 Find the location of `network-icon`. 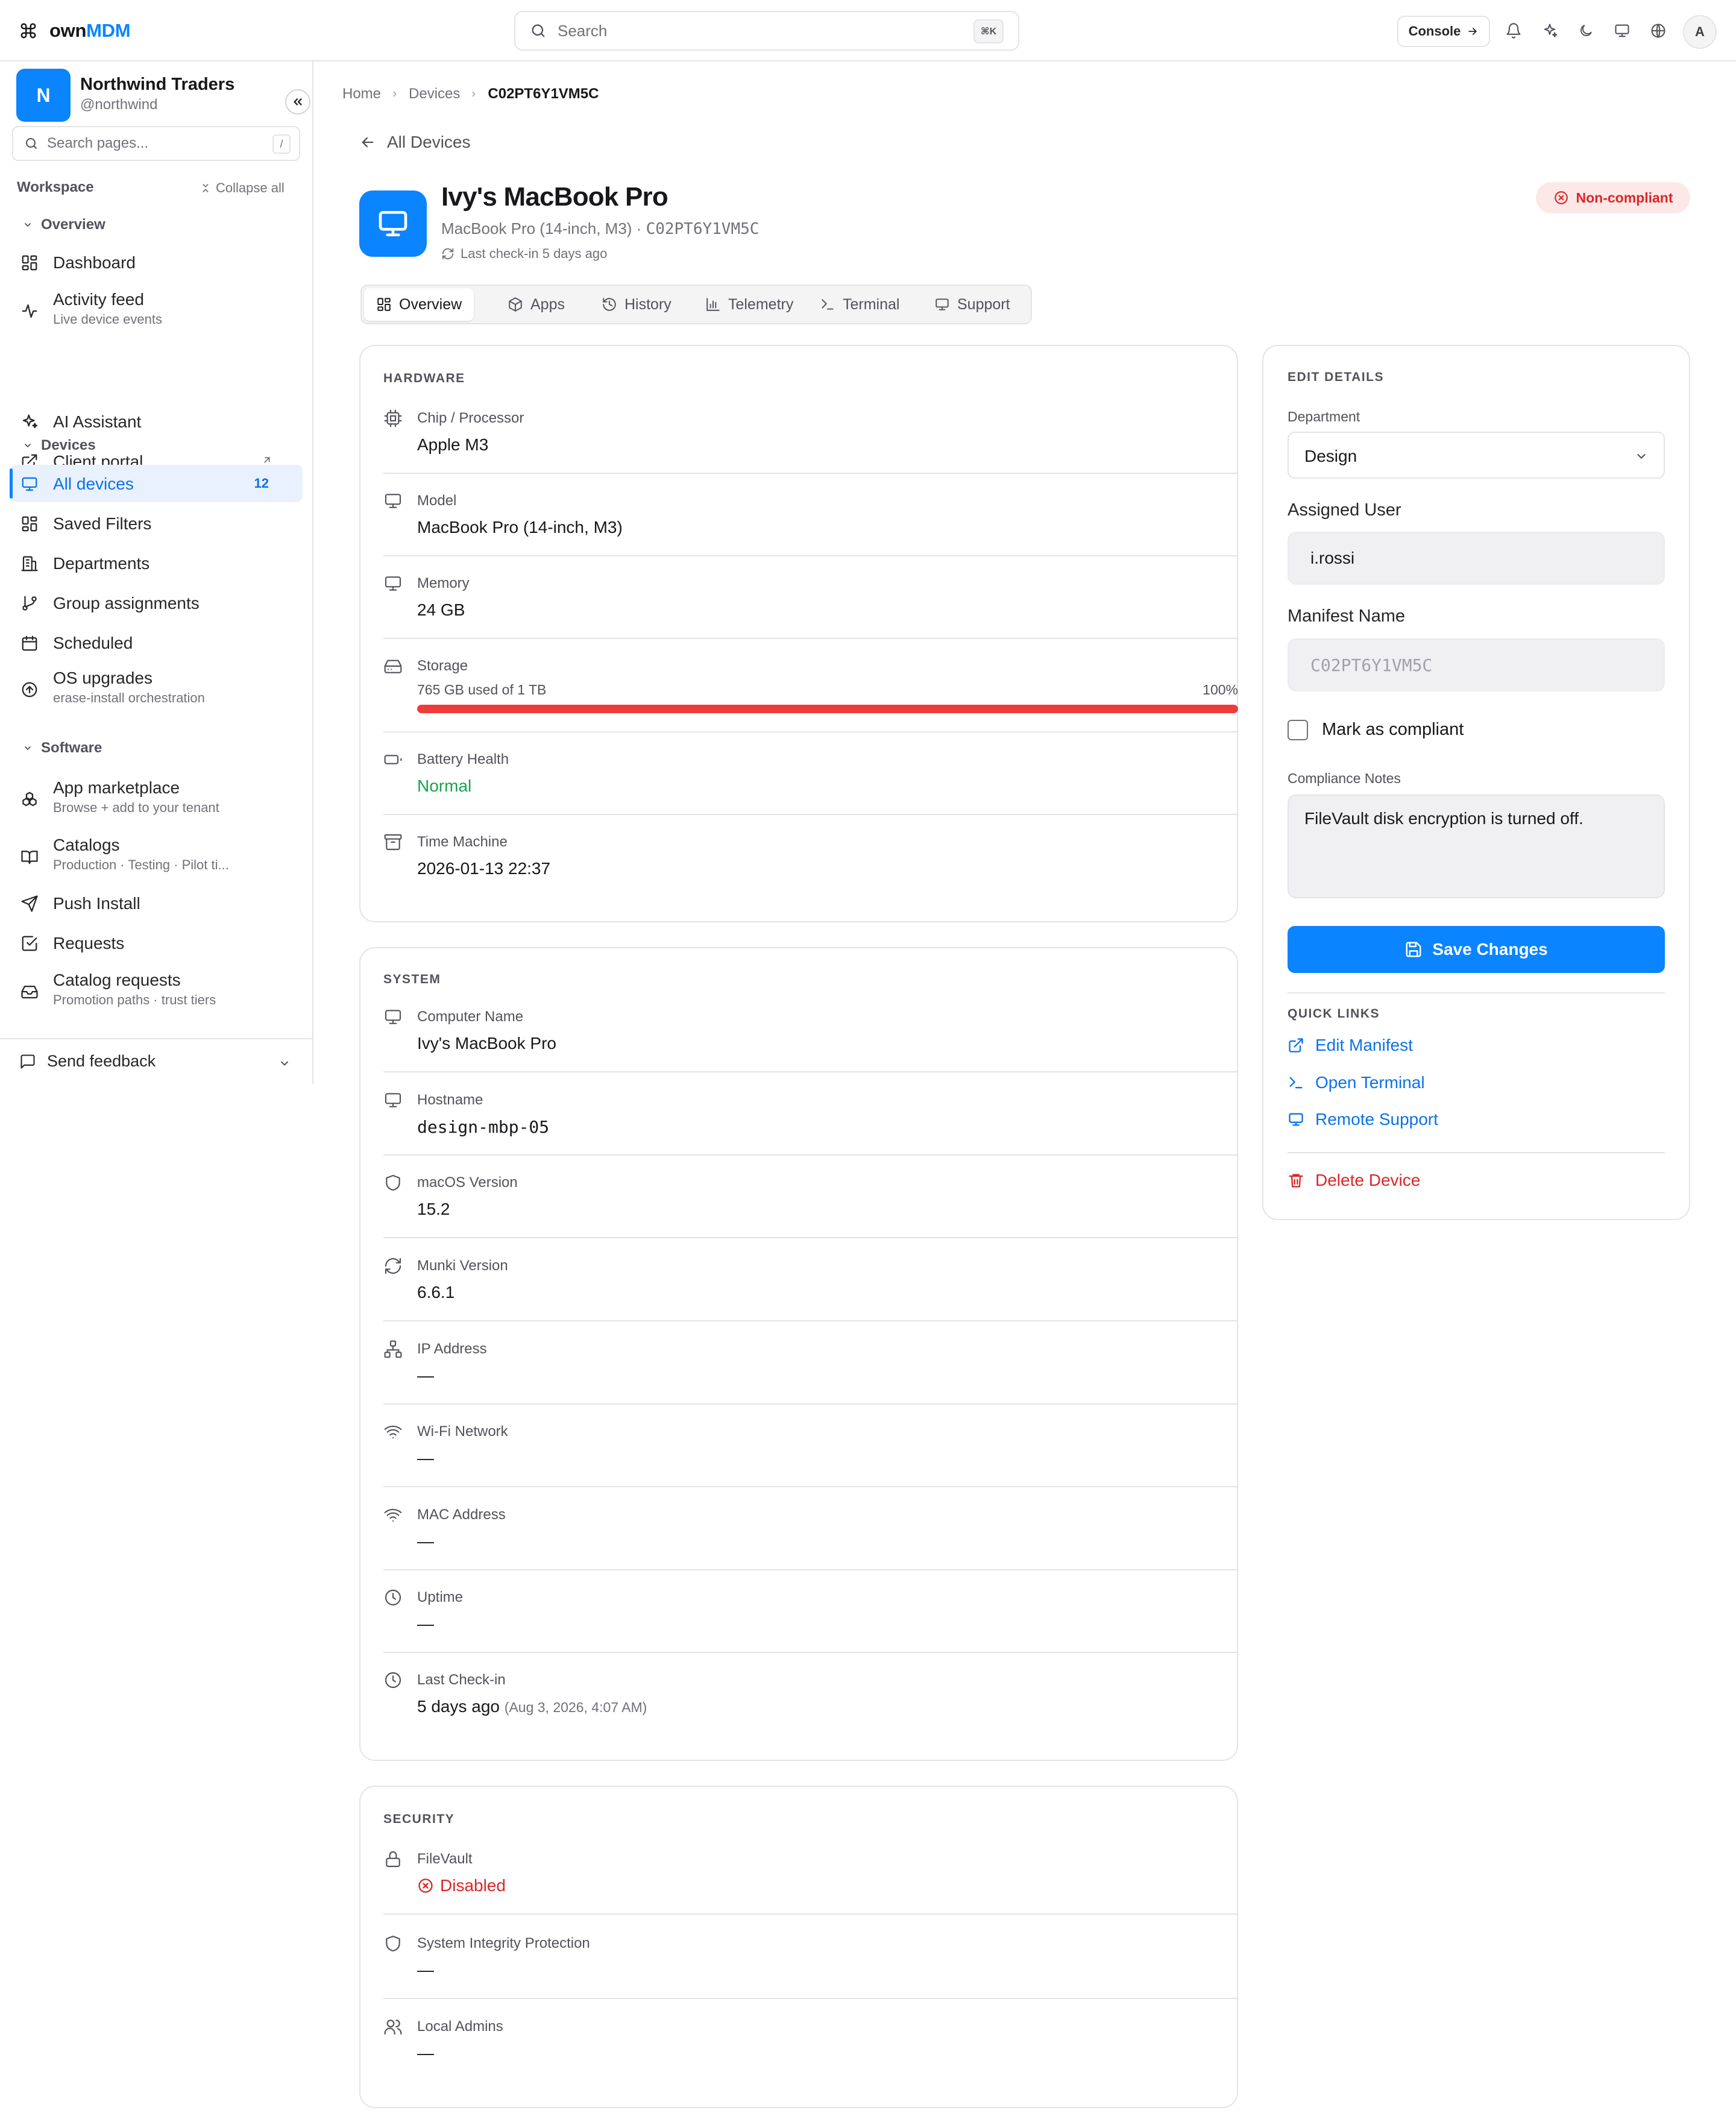

network-icon is located at coordinates (393, 1349).